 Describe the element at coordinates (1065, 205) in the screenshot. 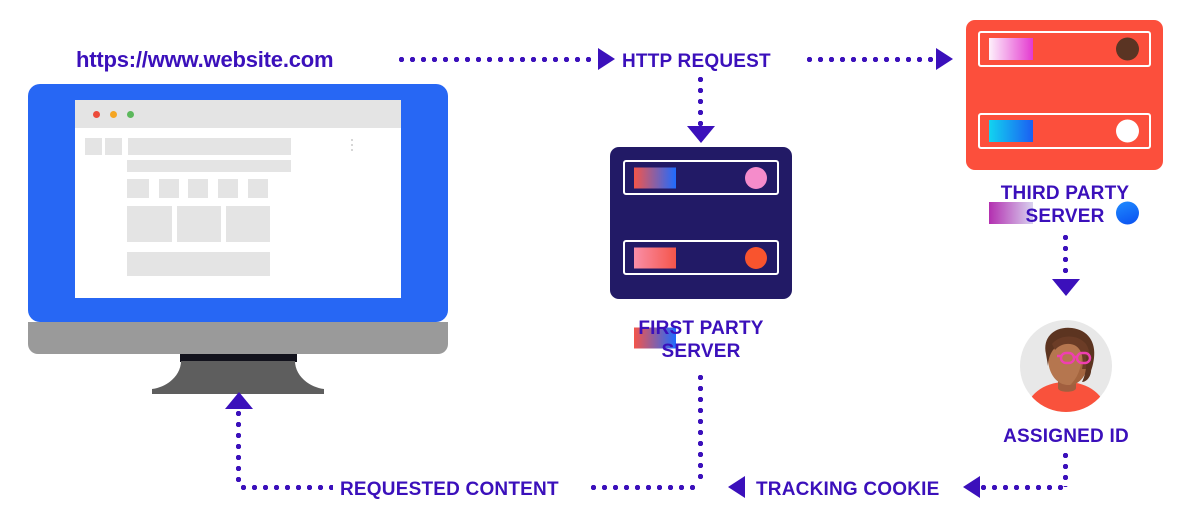

I see `third-party-server-label: THIRD PARTY SERVER` at that location.